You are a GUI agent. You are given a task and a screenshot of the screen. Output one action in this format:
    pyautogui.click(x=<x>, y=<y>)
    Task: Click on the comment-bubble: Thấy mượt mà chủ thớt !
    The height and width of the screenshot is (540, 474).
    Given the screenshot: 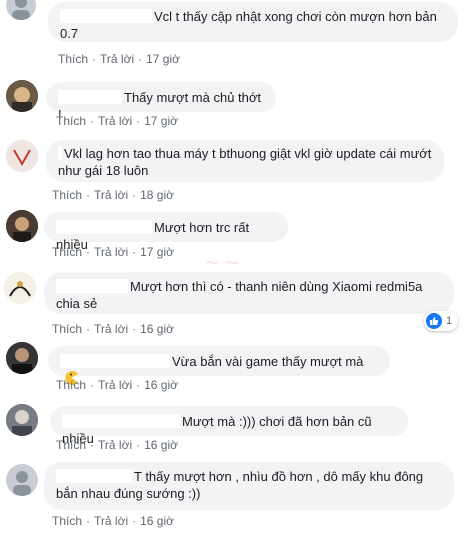 What is the action you would take?
    pyautogui.click(x=161, y=102)
    